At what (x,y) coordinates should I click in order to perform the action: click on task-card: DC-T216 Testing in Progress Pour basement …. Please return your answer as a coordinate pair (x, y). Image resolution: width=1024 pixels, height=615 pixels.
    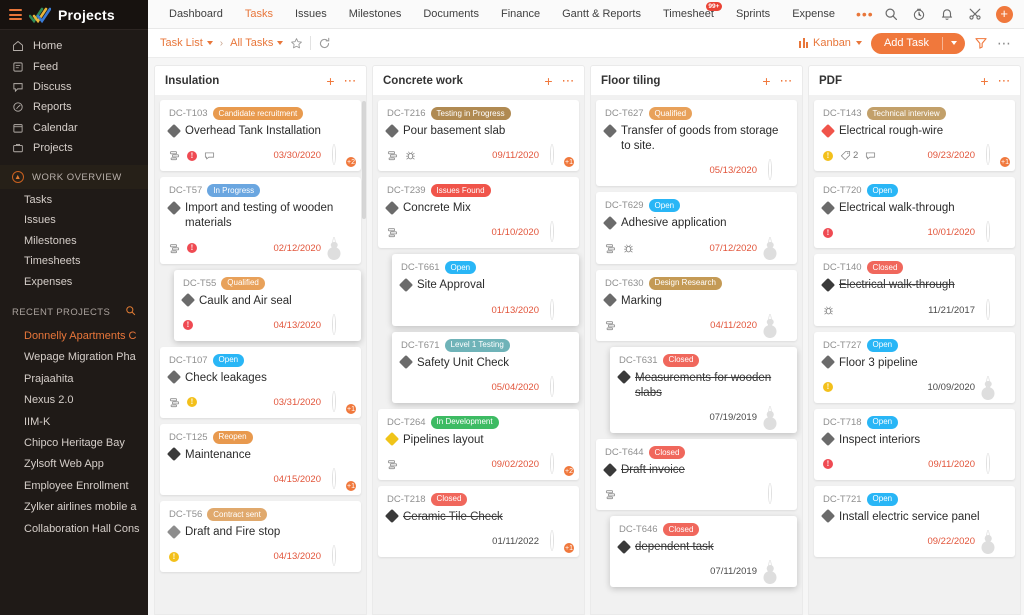
    Looking at the image, I should click on (478, 136).